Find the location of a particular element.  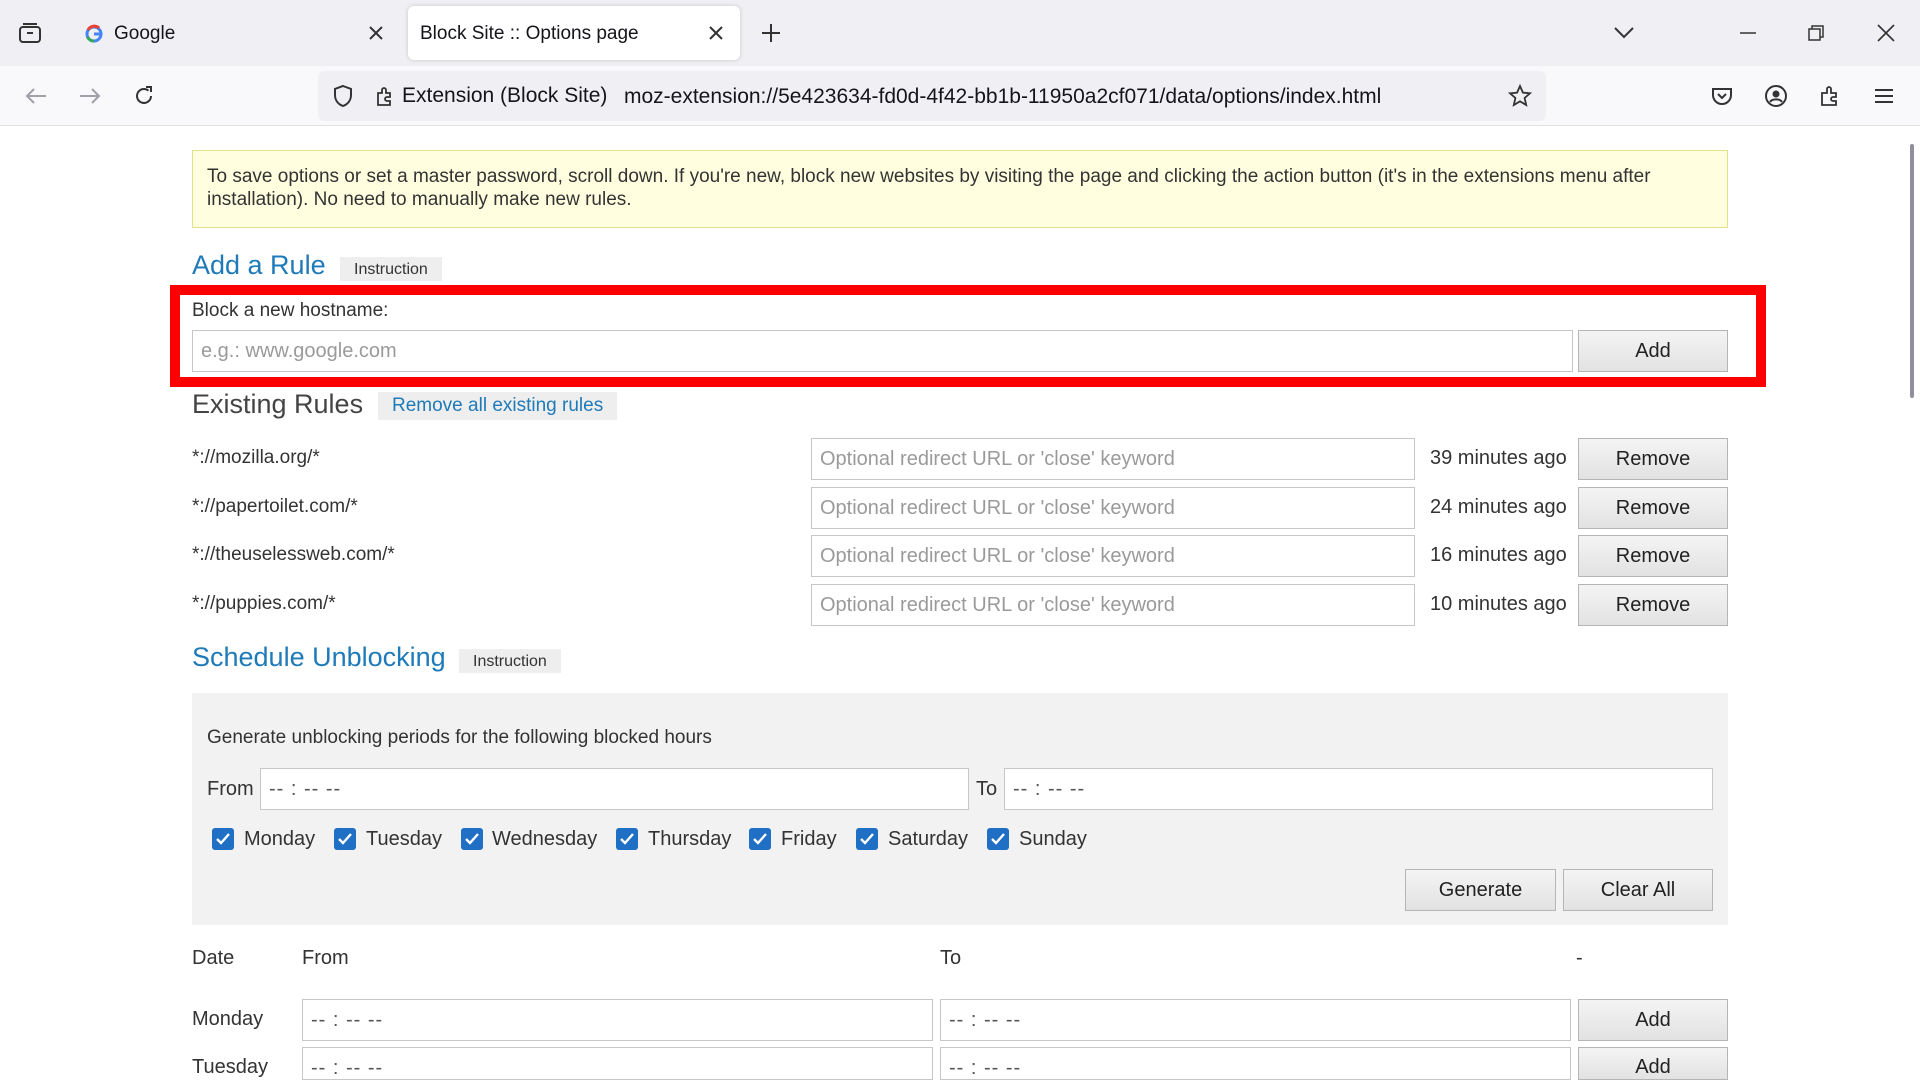

arrow-left-icon is located at coordinates (35, 96).